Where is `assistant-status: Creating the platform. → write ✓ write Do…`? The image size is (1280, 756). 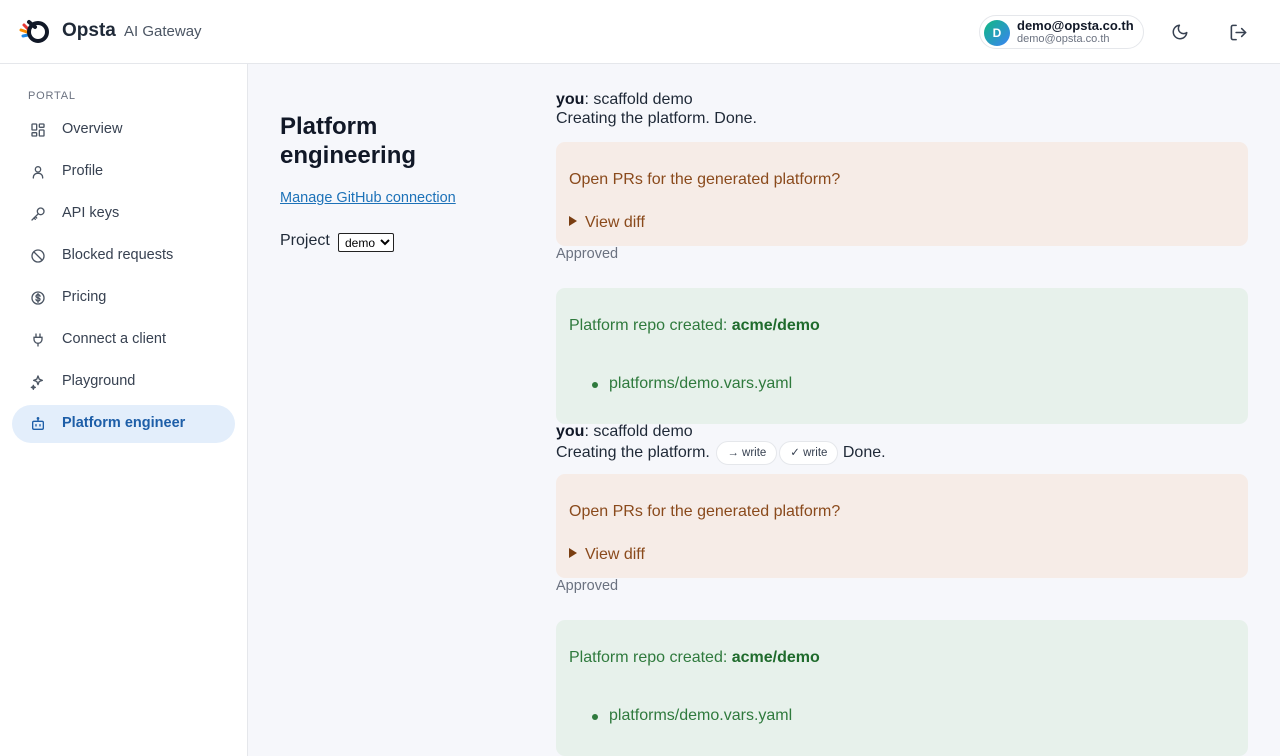 assistant-status: Creating the platform. → write ✓ write Do… is located at coordinates (721, 453).